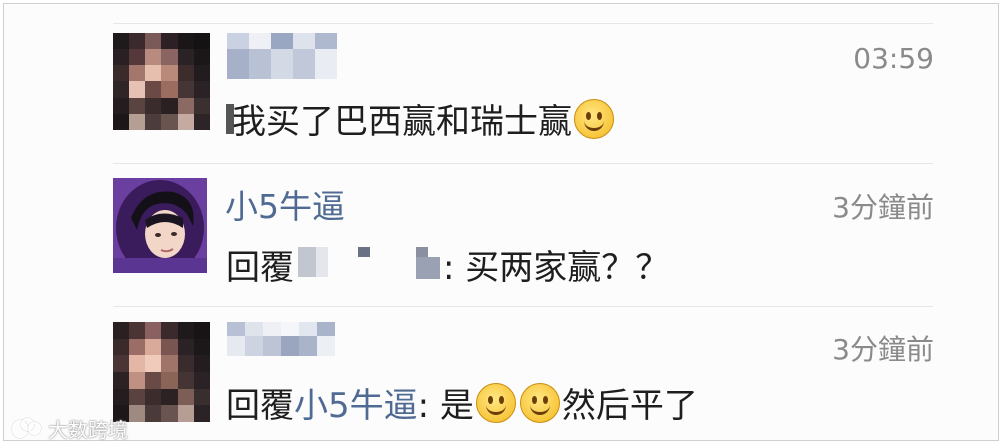 Image resolution: width=1004 pixels, height=446 pixels. Describe the element at coordinates (27, 428) in the screenshot. I see `watermark-logo-icon` at that location.